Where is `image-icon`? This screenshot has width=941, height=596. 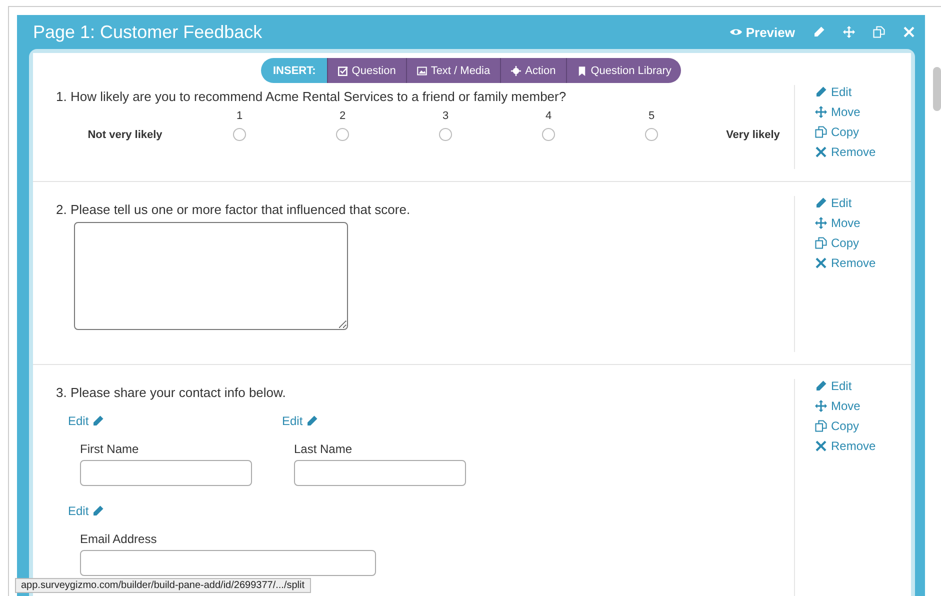
image-icon is located at coordinates (421, 71).